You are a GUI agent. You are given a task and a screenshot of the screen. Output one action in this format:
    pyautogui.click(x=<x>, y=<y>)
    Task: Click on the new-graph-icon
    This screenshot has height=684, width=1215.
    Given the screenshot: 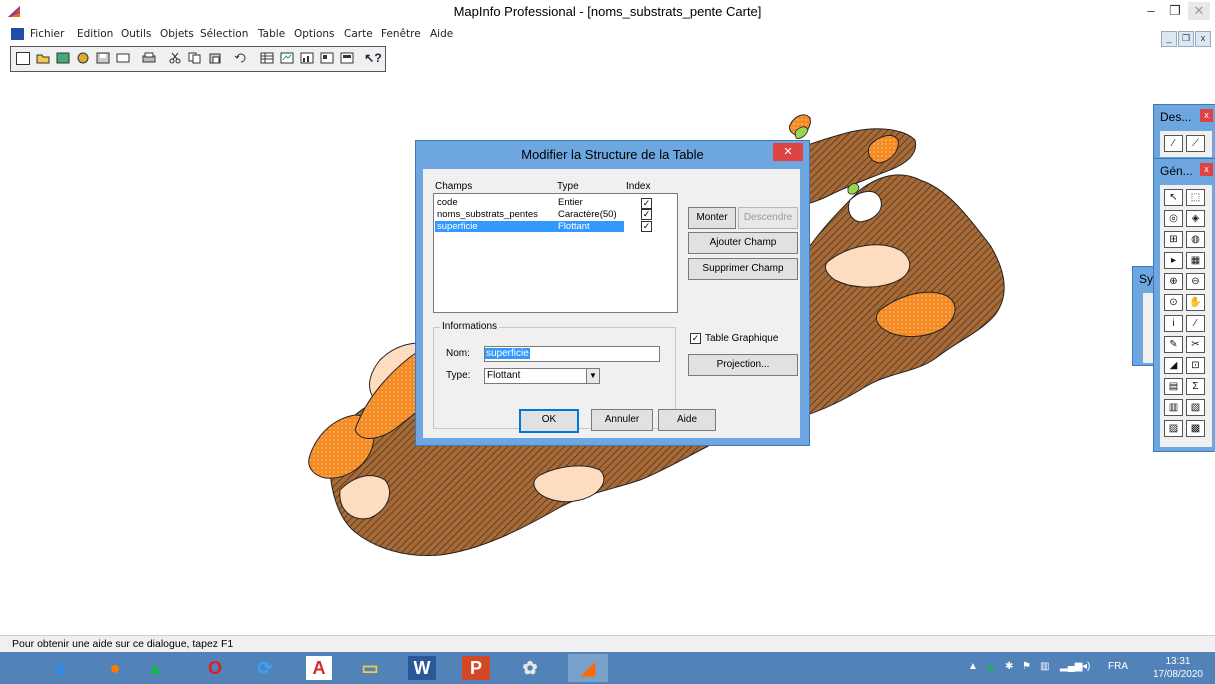 What is the action you would take?
    pyautogui.click(x=307, y=58)
    